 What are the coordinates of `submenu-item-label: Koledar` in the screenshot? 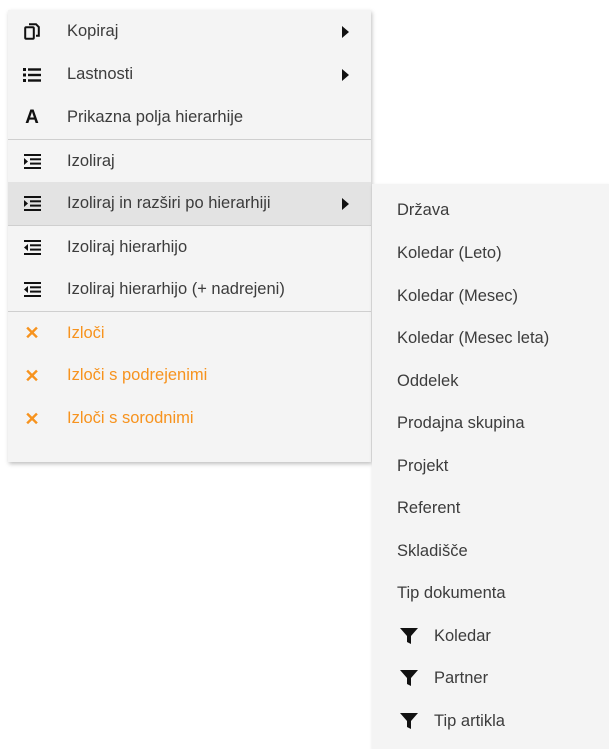 It's located at (462, 635).